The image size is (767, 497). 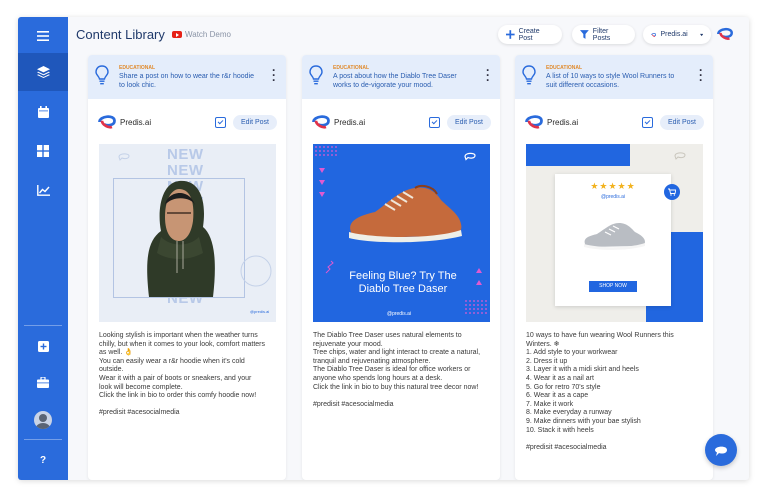 I want to click on help-icon: ?, so click(x=43, y=460).